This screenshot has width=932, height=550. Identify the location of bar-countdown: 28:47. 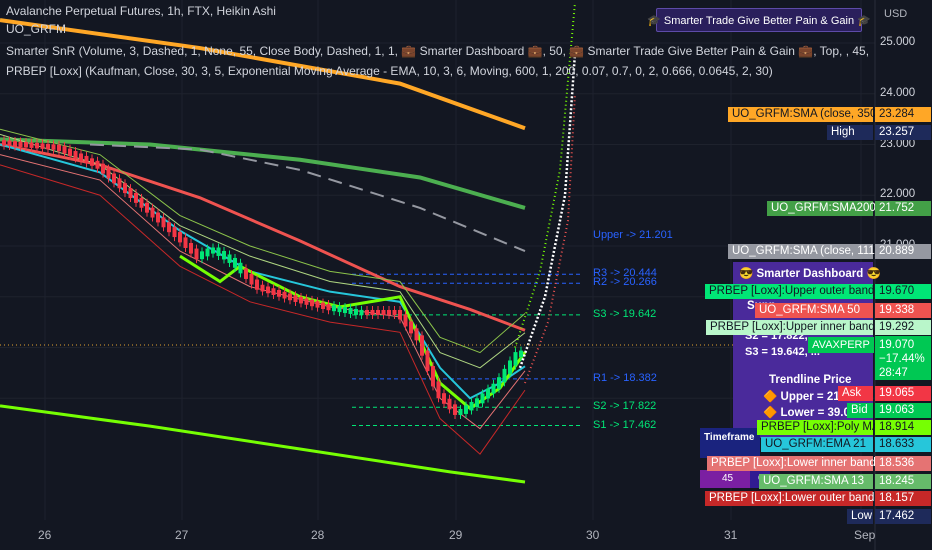
(893, 373).